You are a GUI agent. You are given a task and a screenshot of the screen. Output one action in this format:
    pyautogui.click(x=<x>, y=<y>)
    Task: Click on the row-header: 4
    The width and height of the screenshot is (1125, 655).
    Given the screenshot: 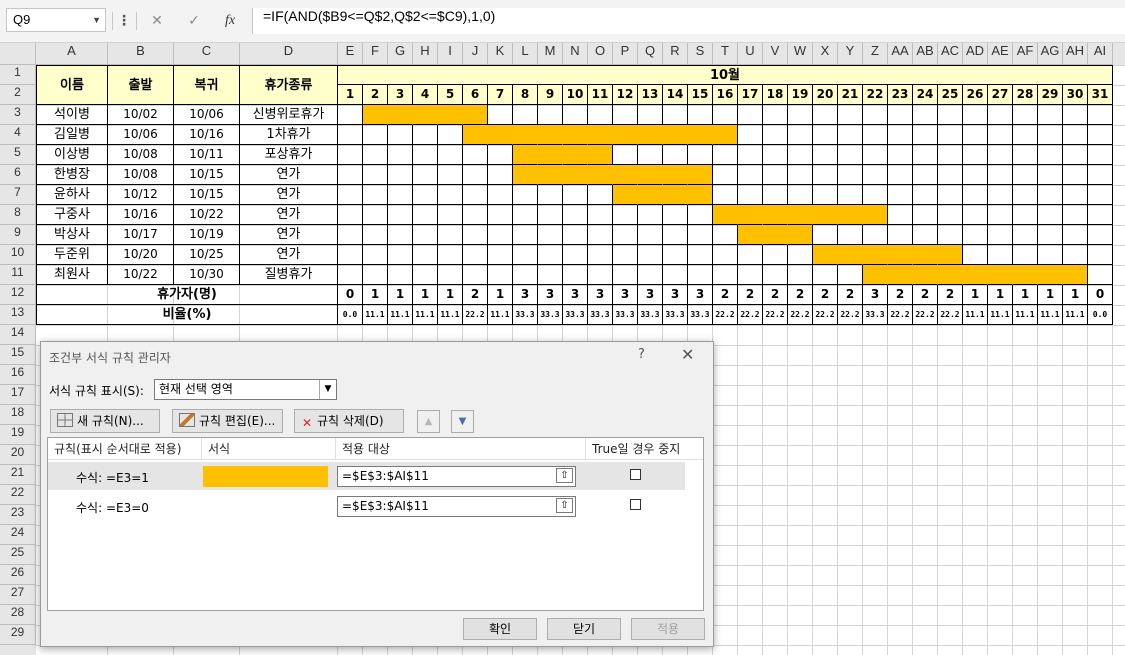 What is the action you would take?
    pyautogui.click(x=18, y=135)
    